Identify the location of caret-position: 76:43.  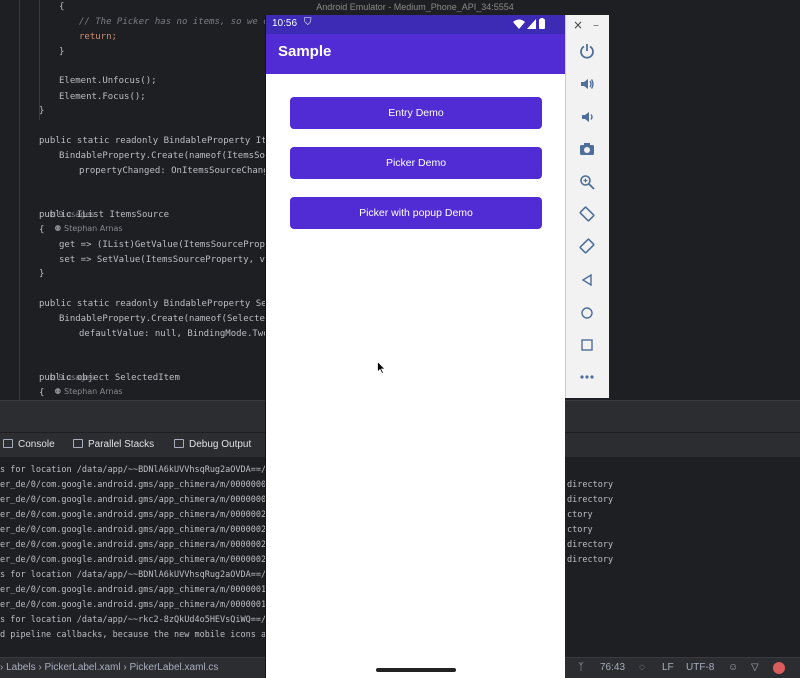
(612, 668).